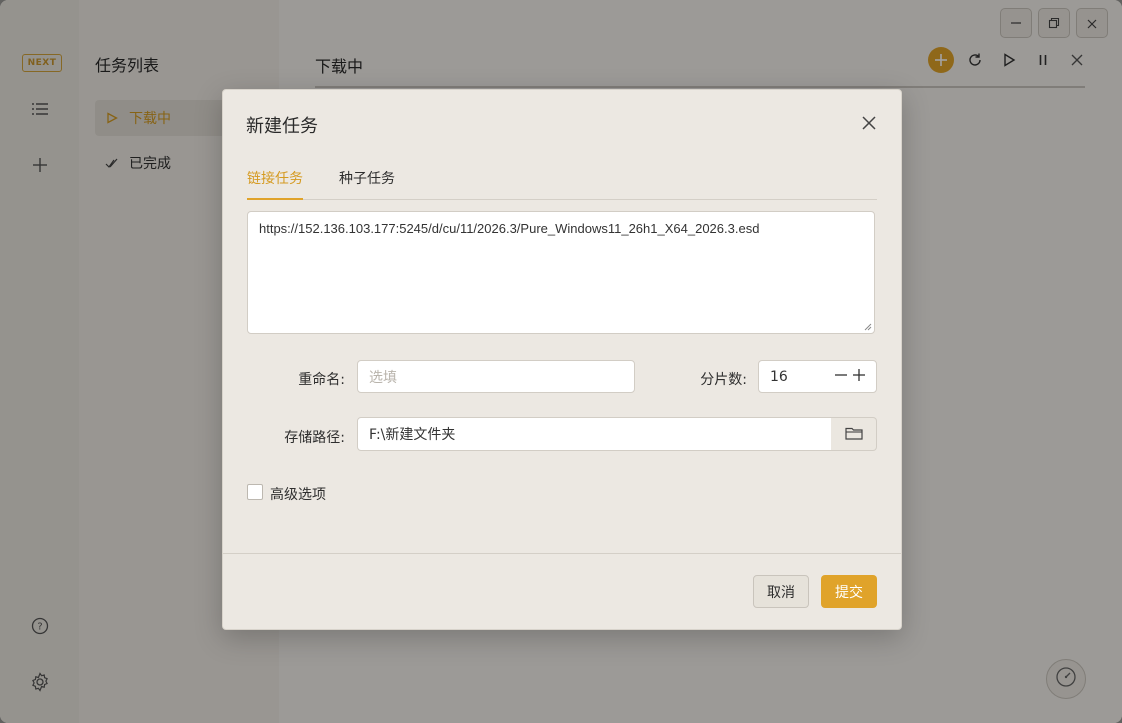  I want to click on advanced-options-label: 高级选项, so click(298, 494).